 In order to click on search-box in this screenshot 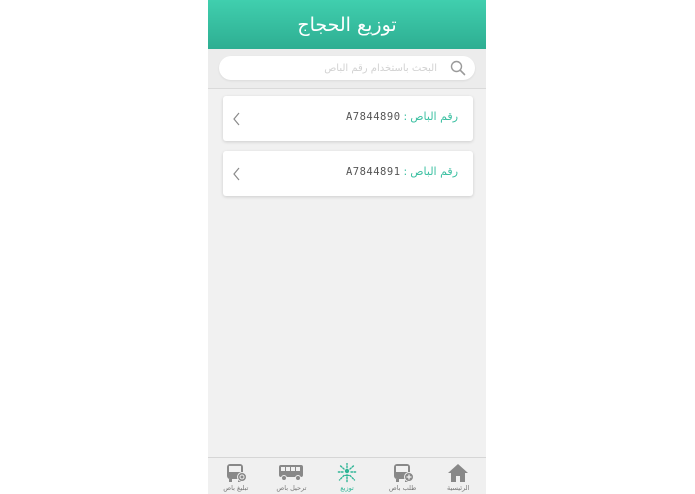, I will do `click(347, 68)`.